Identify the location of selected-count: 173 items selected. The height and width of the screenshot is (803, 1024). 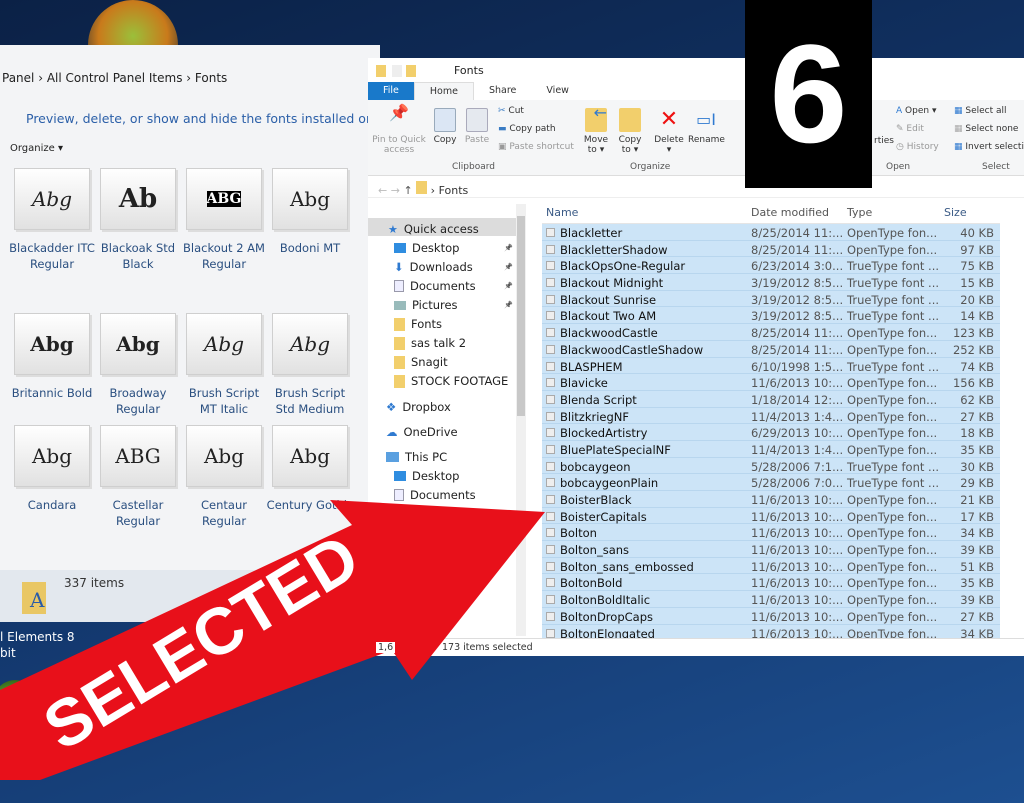
(487, 647).